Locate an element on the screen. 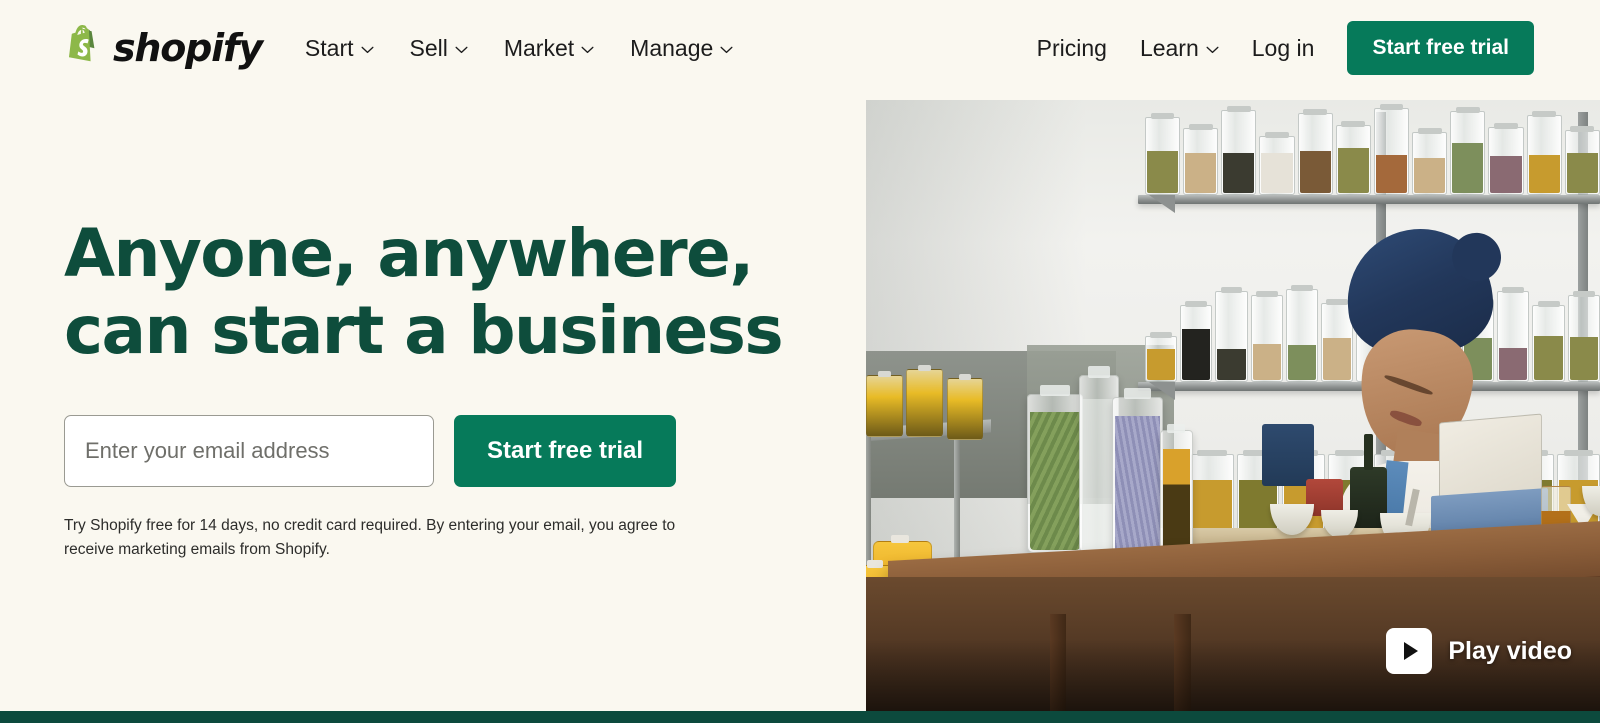 This screenshot has height=723, width=1600. nav-item-label: Log in is located at coordinates (1283, 47).